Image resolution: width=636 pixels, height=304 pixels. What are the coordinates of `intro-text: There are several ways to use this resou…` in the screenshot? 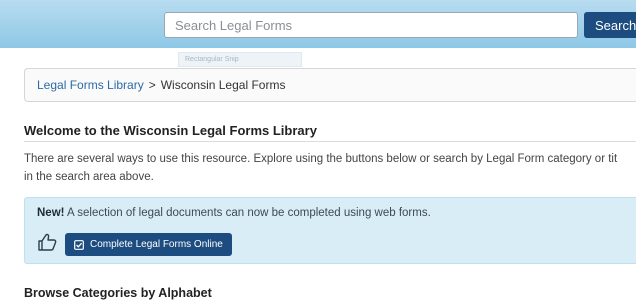 It's located at (330, 168).